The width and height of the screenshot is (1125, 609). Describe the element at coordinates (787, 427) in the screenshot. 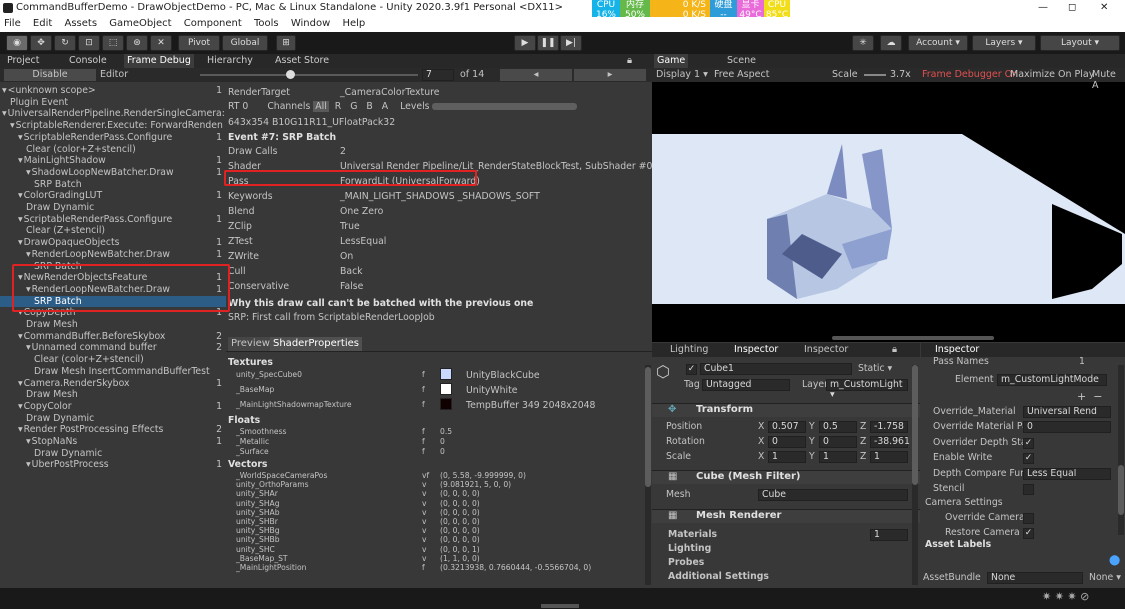

I see `transform-pos-x-field: 0.507` at that location.